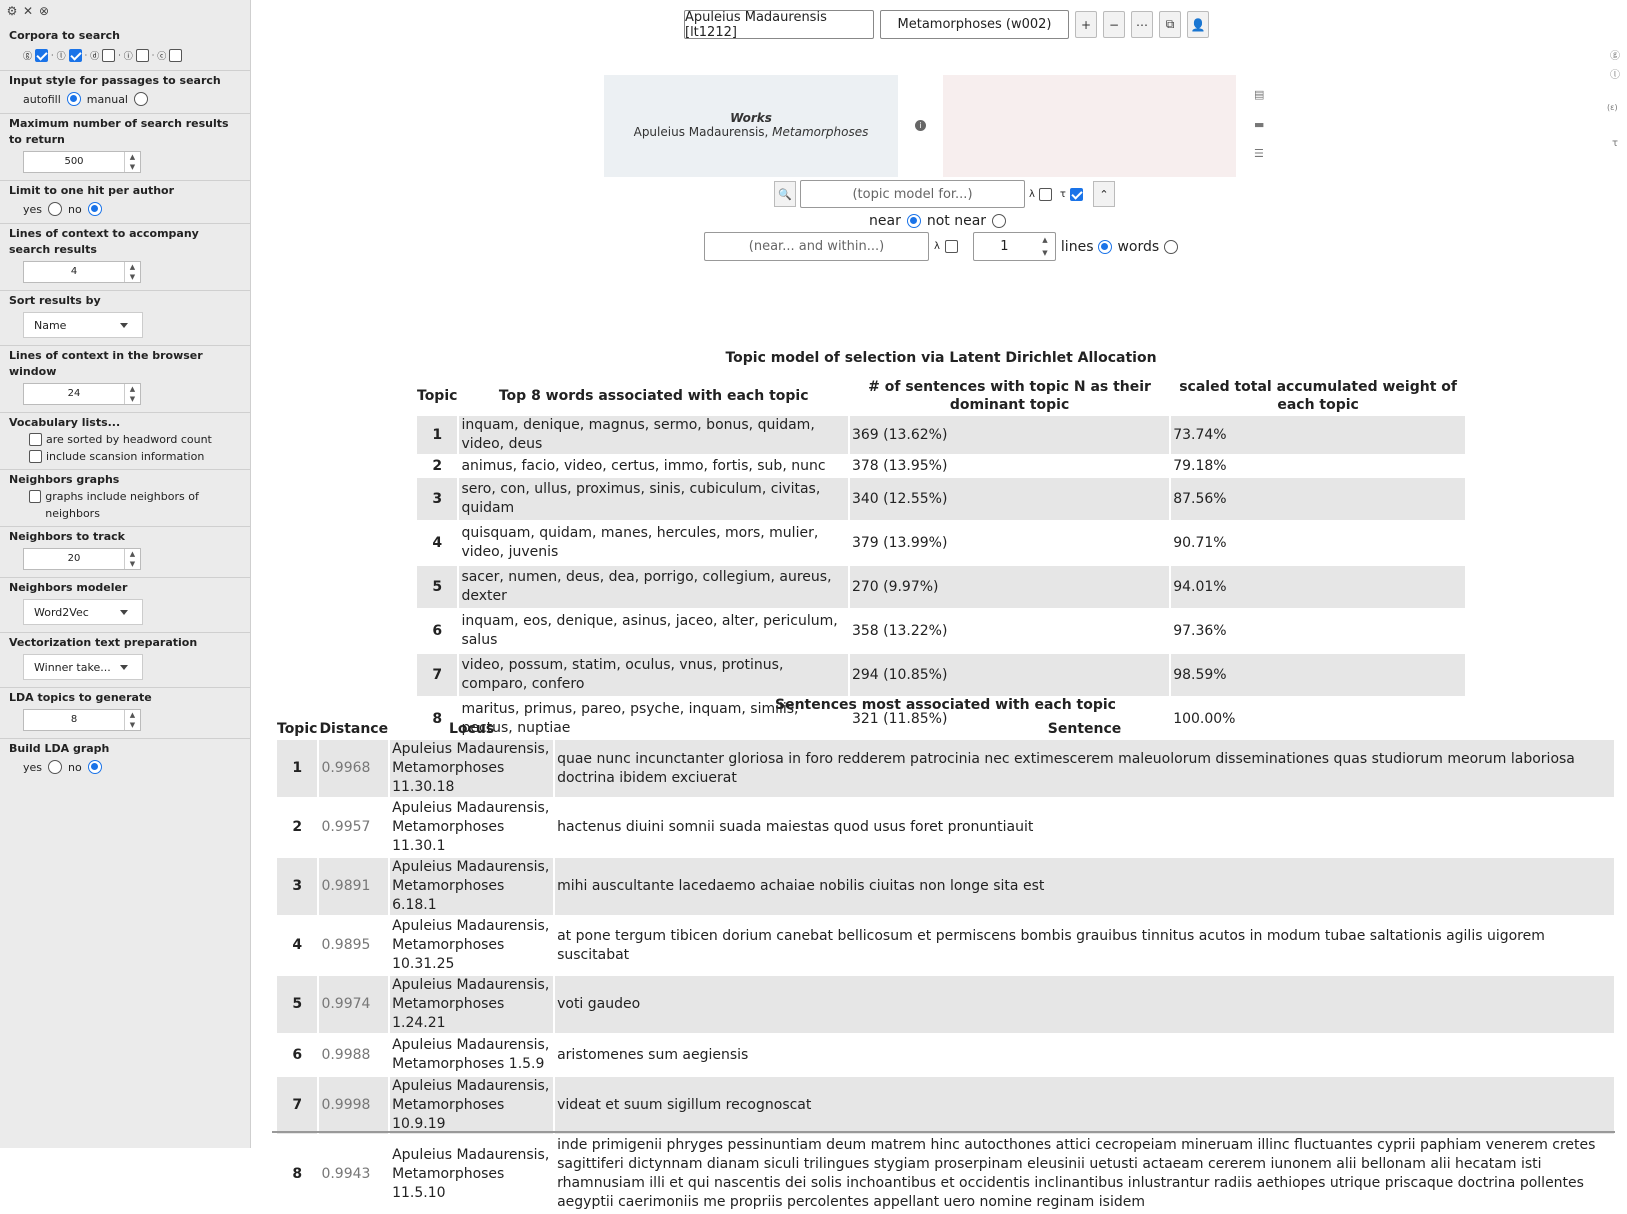 This screenshot has width=1627, height=1214. What do you see at coordinates (1103, 194) in the screenshot?
I see `chevron-up-icon: ⌃` at bounding box center [1103, 194].